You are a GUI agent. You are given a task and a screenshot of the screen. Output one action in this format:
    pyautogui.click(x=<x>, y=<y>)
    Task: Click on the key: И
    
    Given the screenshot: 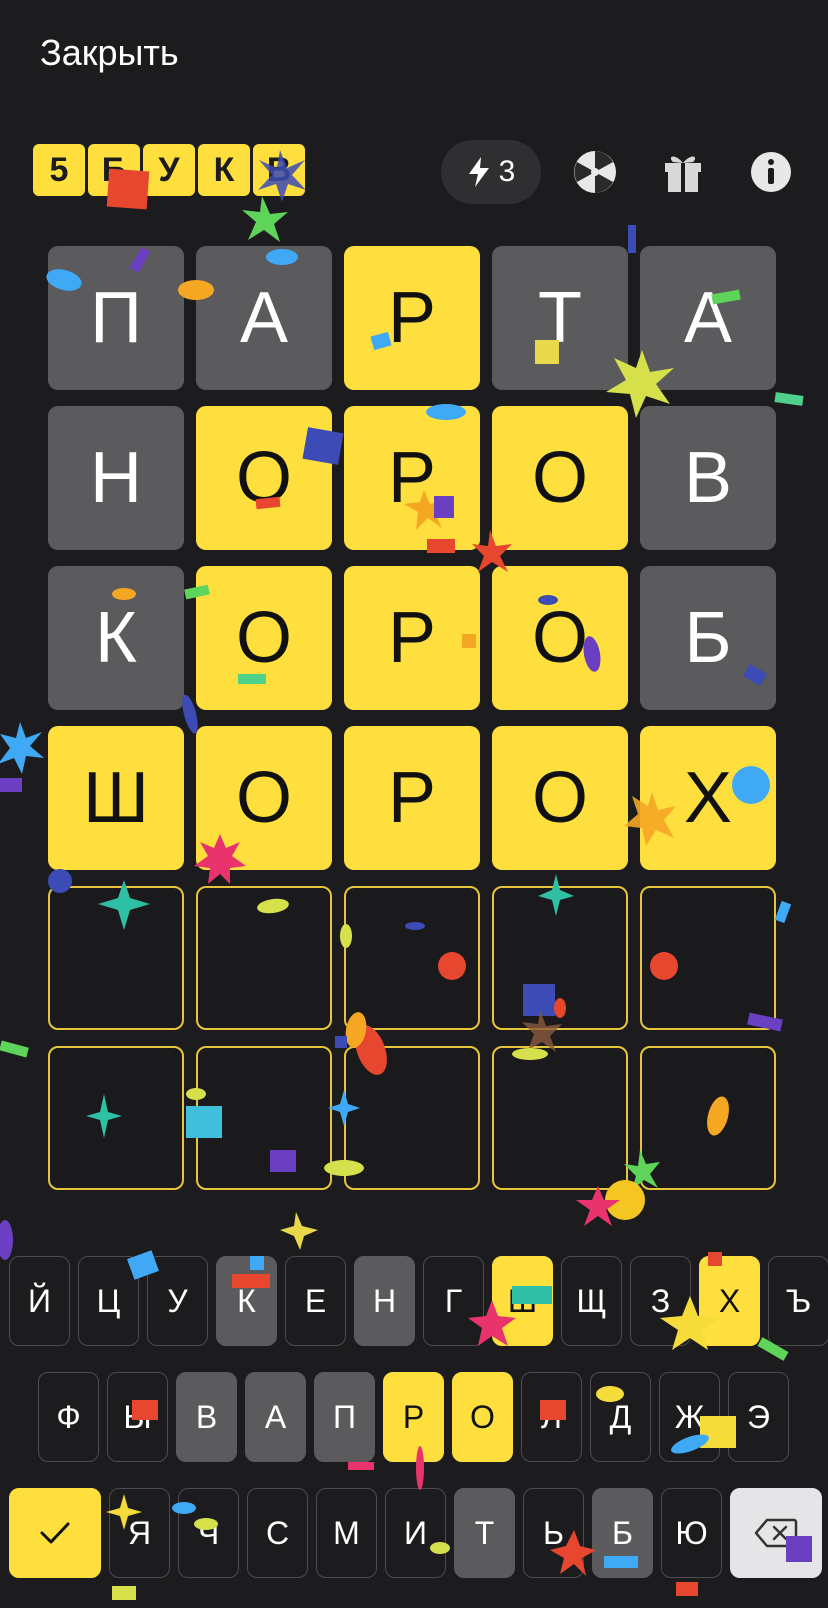 What is the action you would take?
    pyautogui.click(x=415, y=1533)
    